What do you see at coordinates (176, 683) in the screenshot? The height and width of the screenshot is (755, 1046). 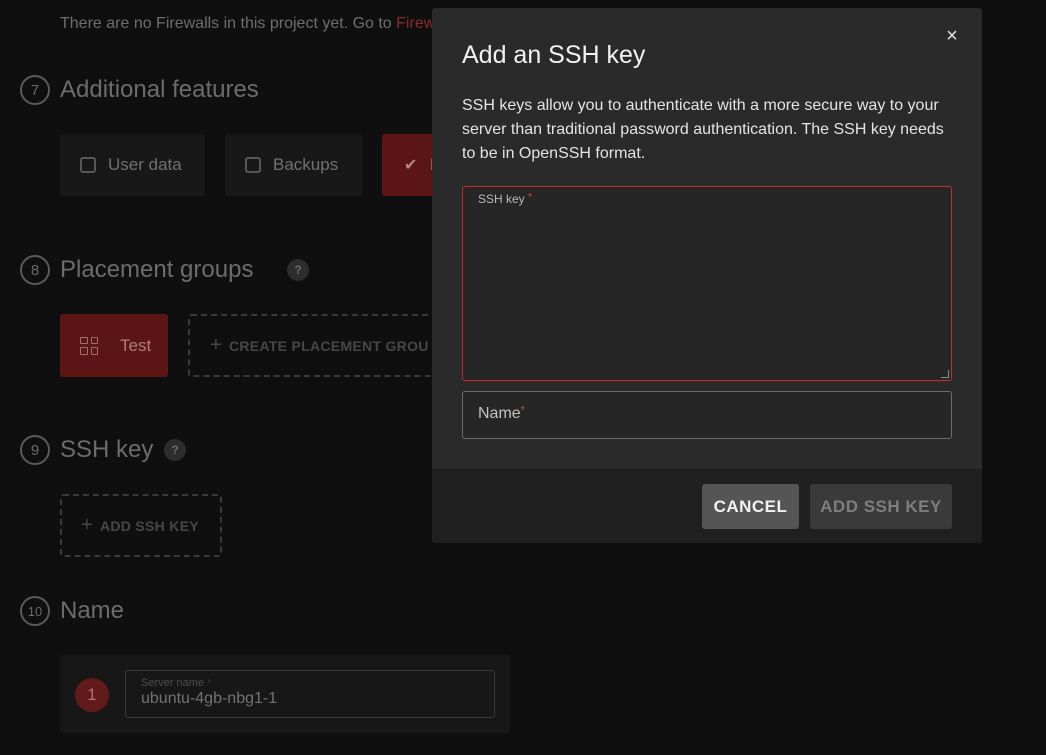 I see `server-name-label: Server name *` at bounding box center [176, 683].